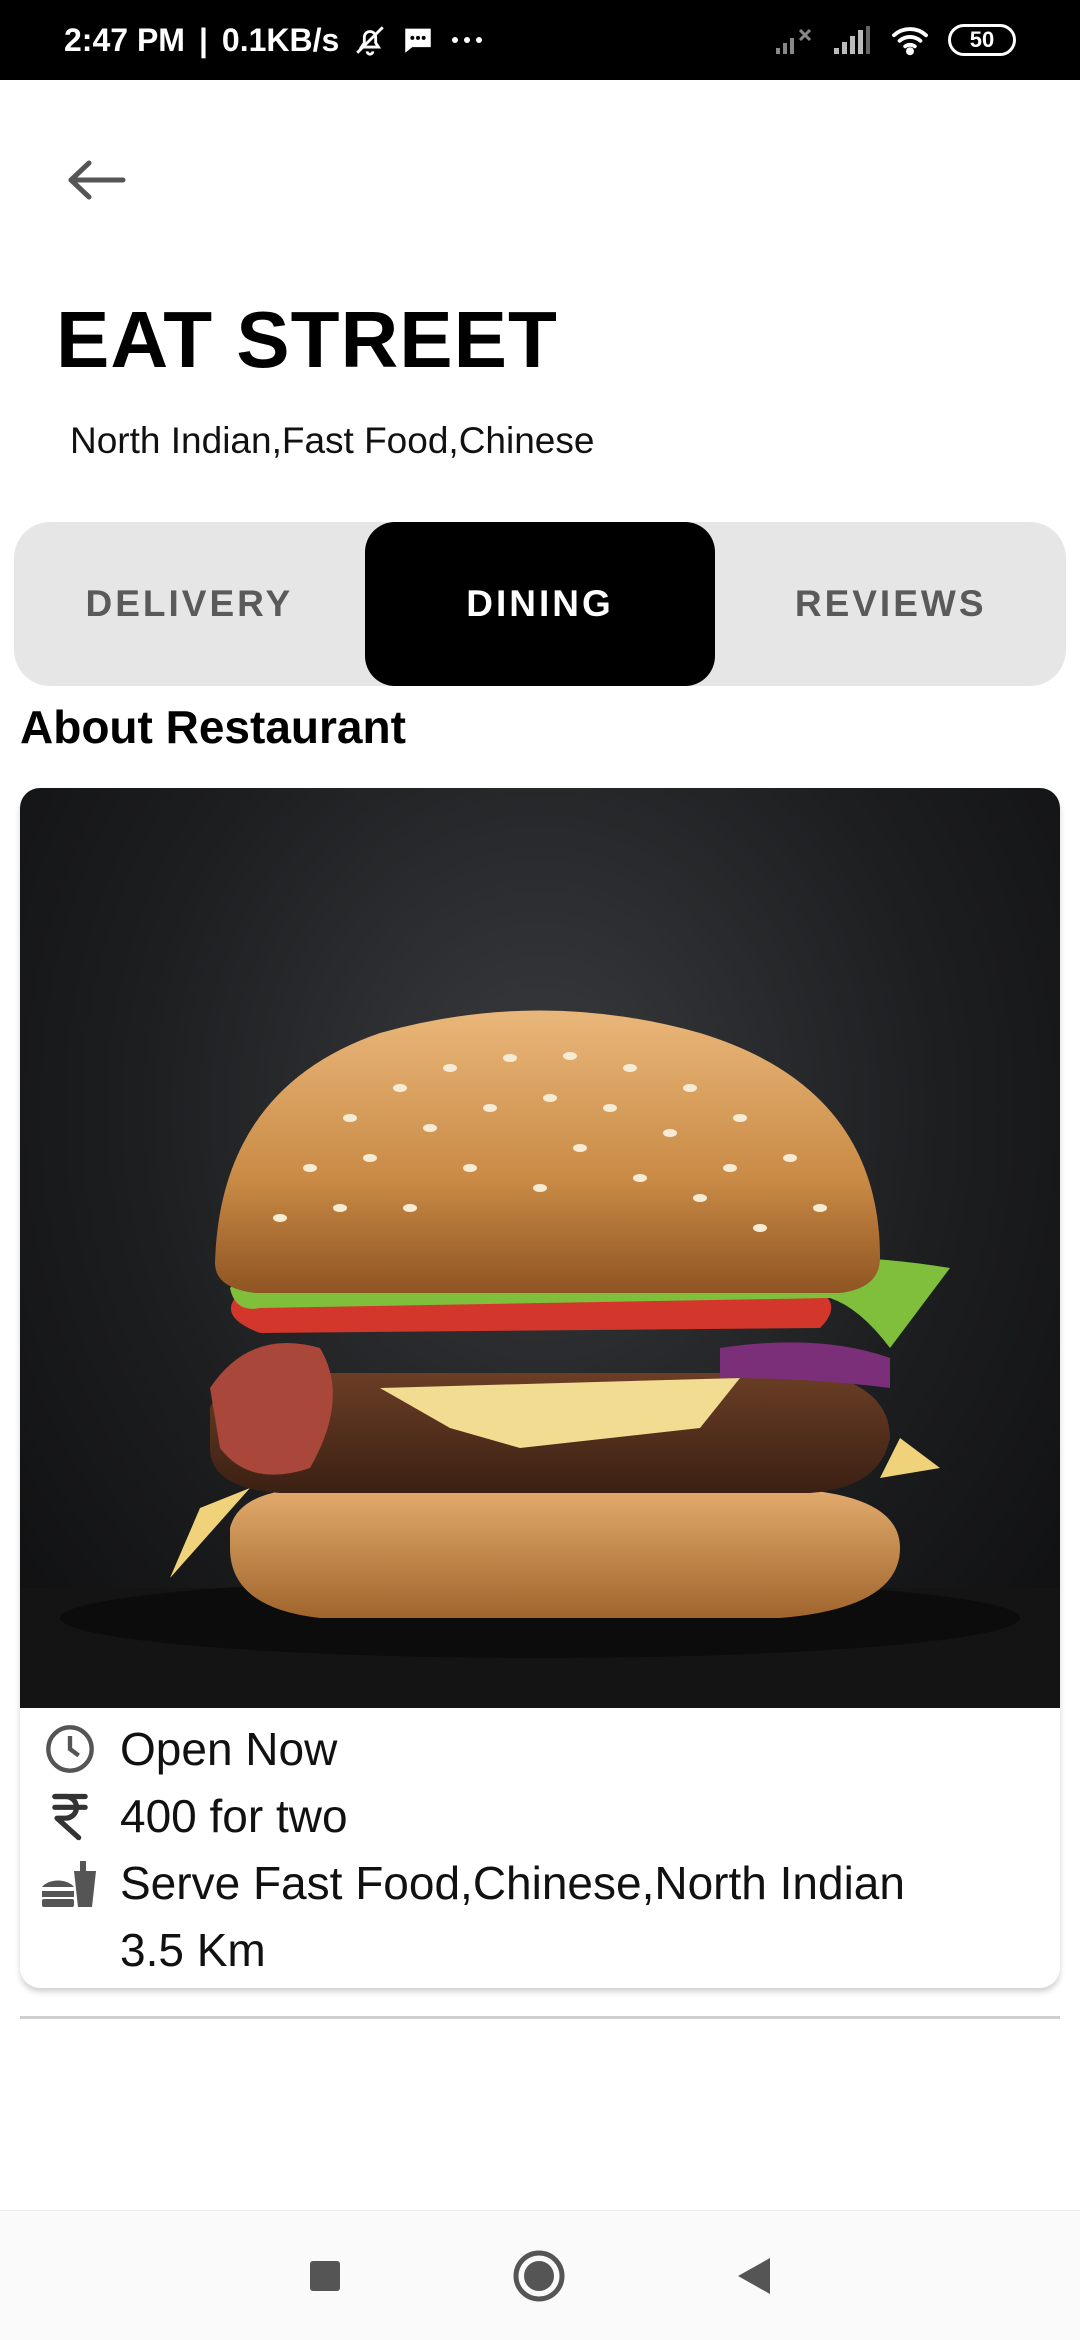 Image resolution: width=1080 pixels, height=2340 pixels. What do you see at coordinates (229, 1749) in the screenshot?
I see `open-status-text: Open Now` at bounding box center [229, 1749].